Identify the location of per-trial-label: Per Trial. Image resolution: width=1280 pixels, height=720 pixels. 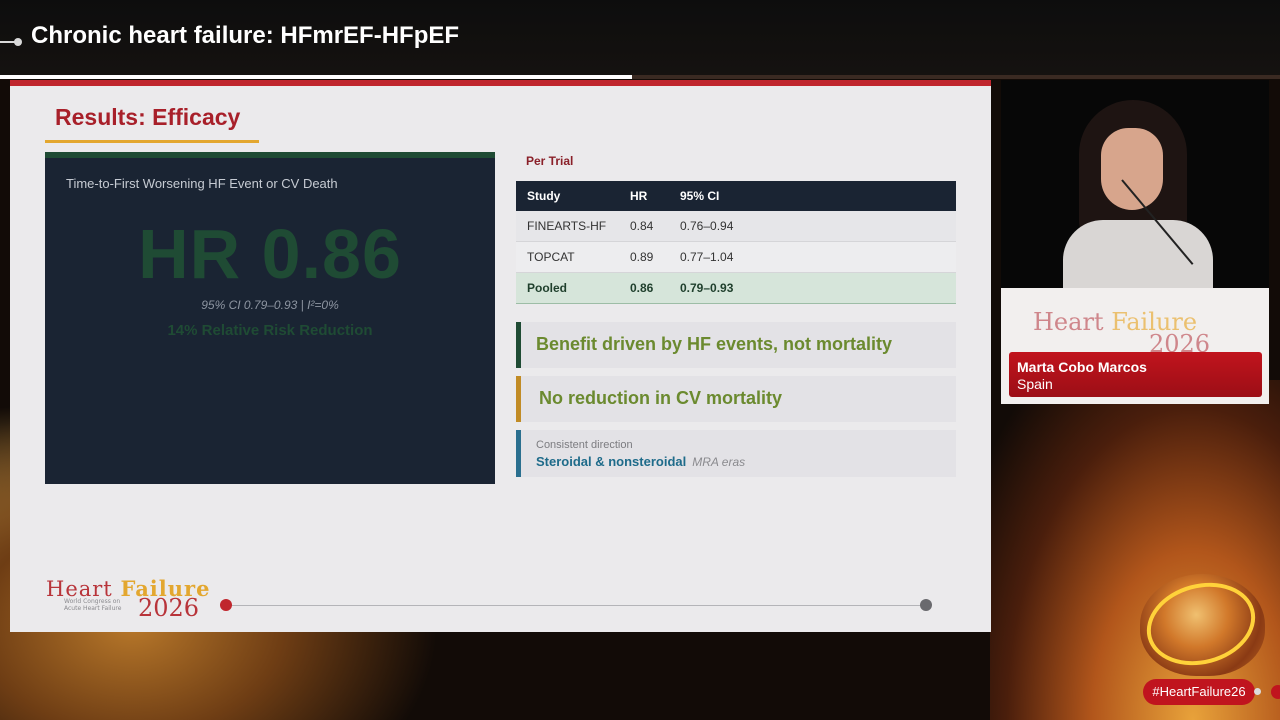
(550, 161).